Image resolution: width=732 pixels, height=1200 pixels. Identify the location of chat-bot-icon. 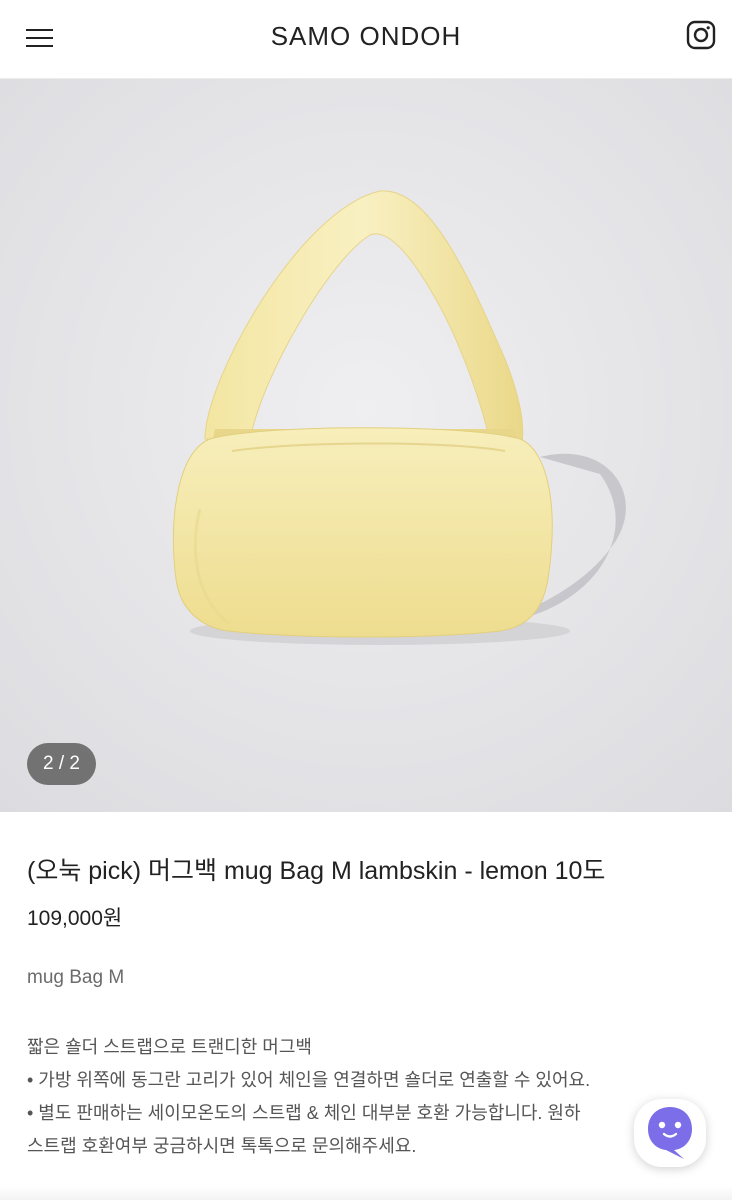
(670, 1133).